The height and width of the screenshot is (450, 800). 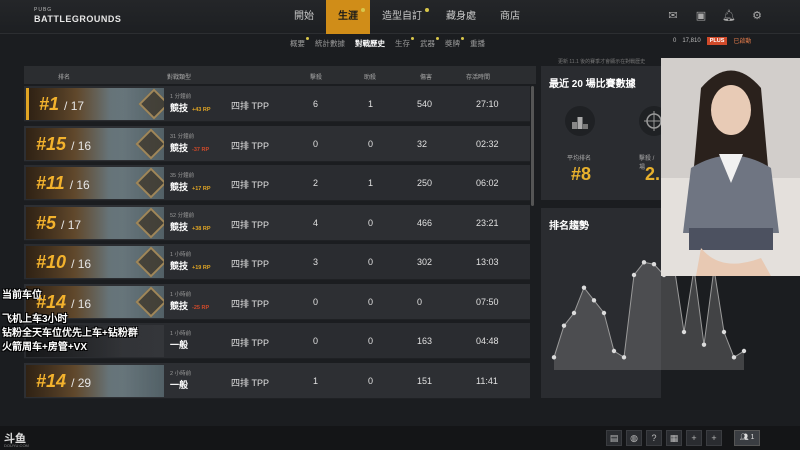 I want to click on help-icon: ?, so click(x=654, y=438).